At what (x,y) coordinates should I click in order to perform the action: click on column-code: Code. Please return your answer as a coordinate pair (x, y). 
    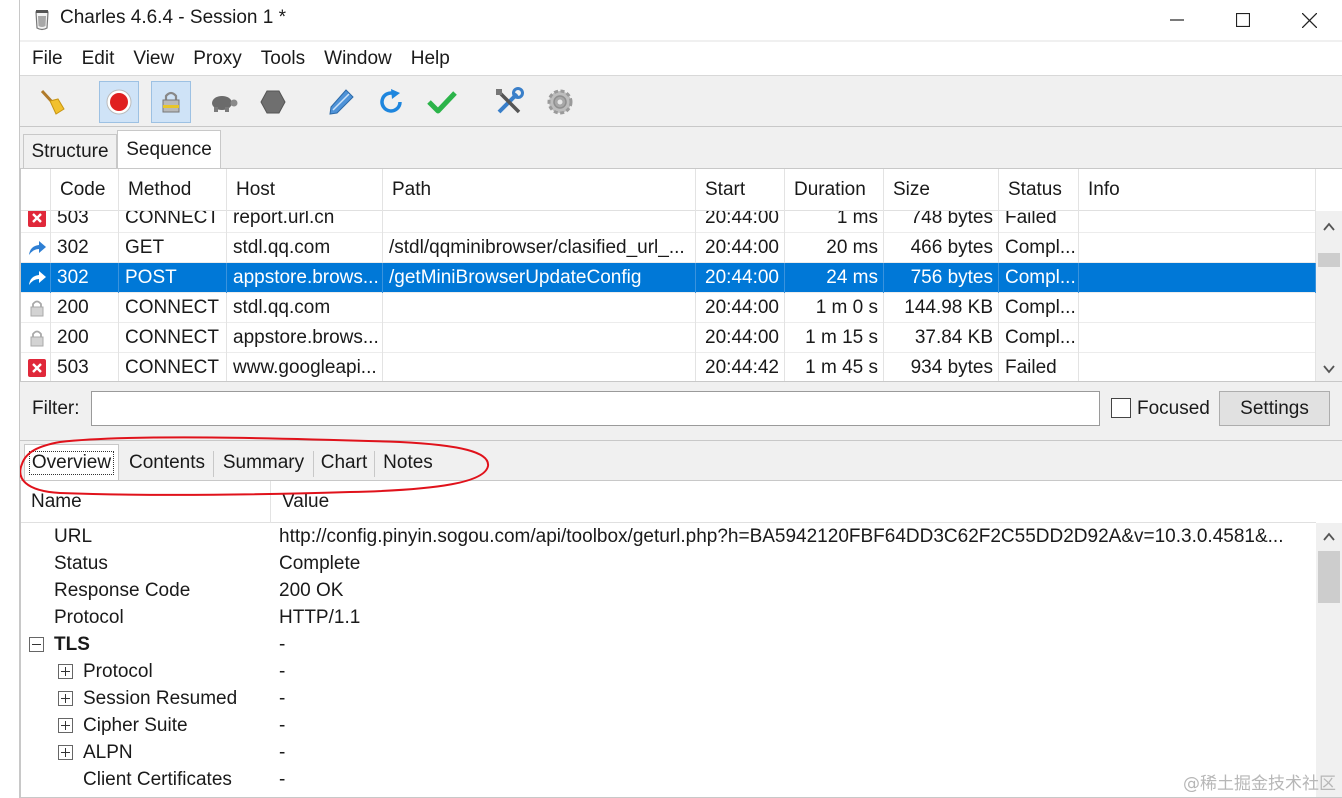
    Looking at the image, I should click on (85, 190).